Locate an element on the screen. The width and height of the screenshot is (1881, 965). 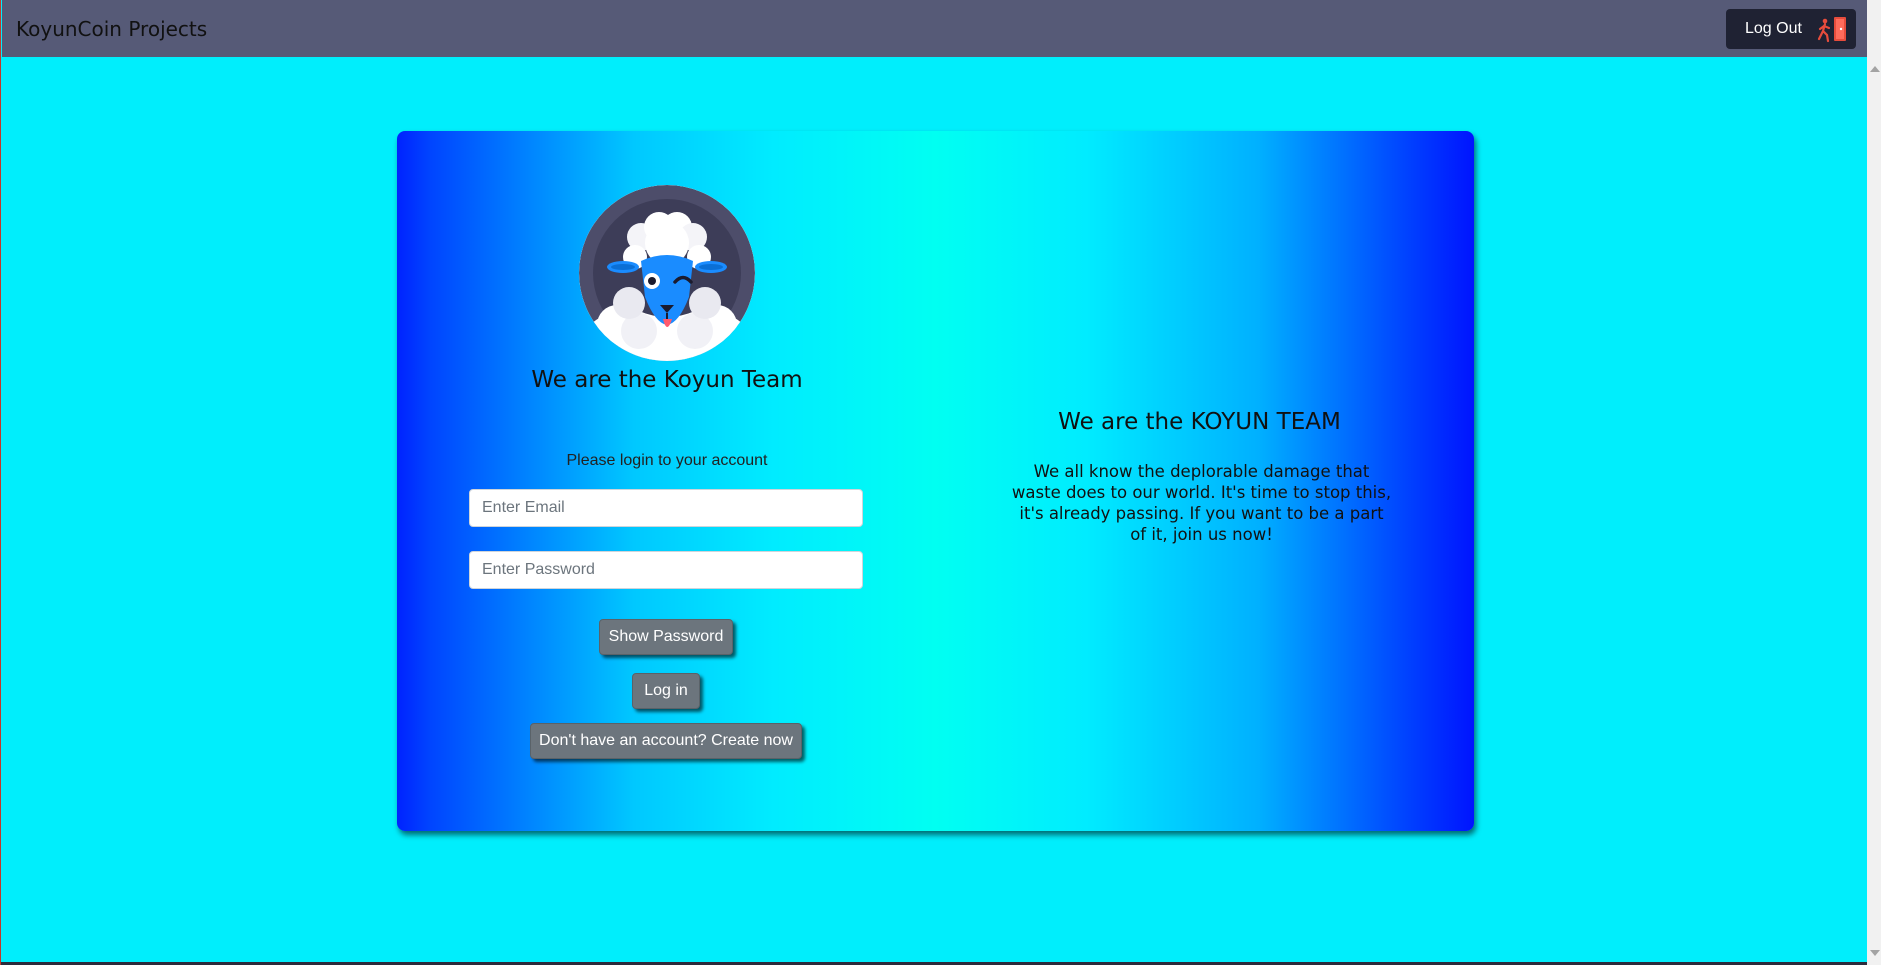
scroll-up-arrow-icon is located at coordinates (1875, 69).